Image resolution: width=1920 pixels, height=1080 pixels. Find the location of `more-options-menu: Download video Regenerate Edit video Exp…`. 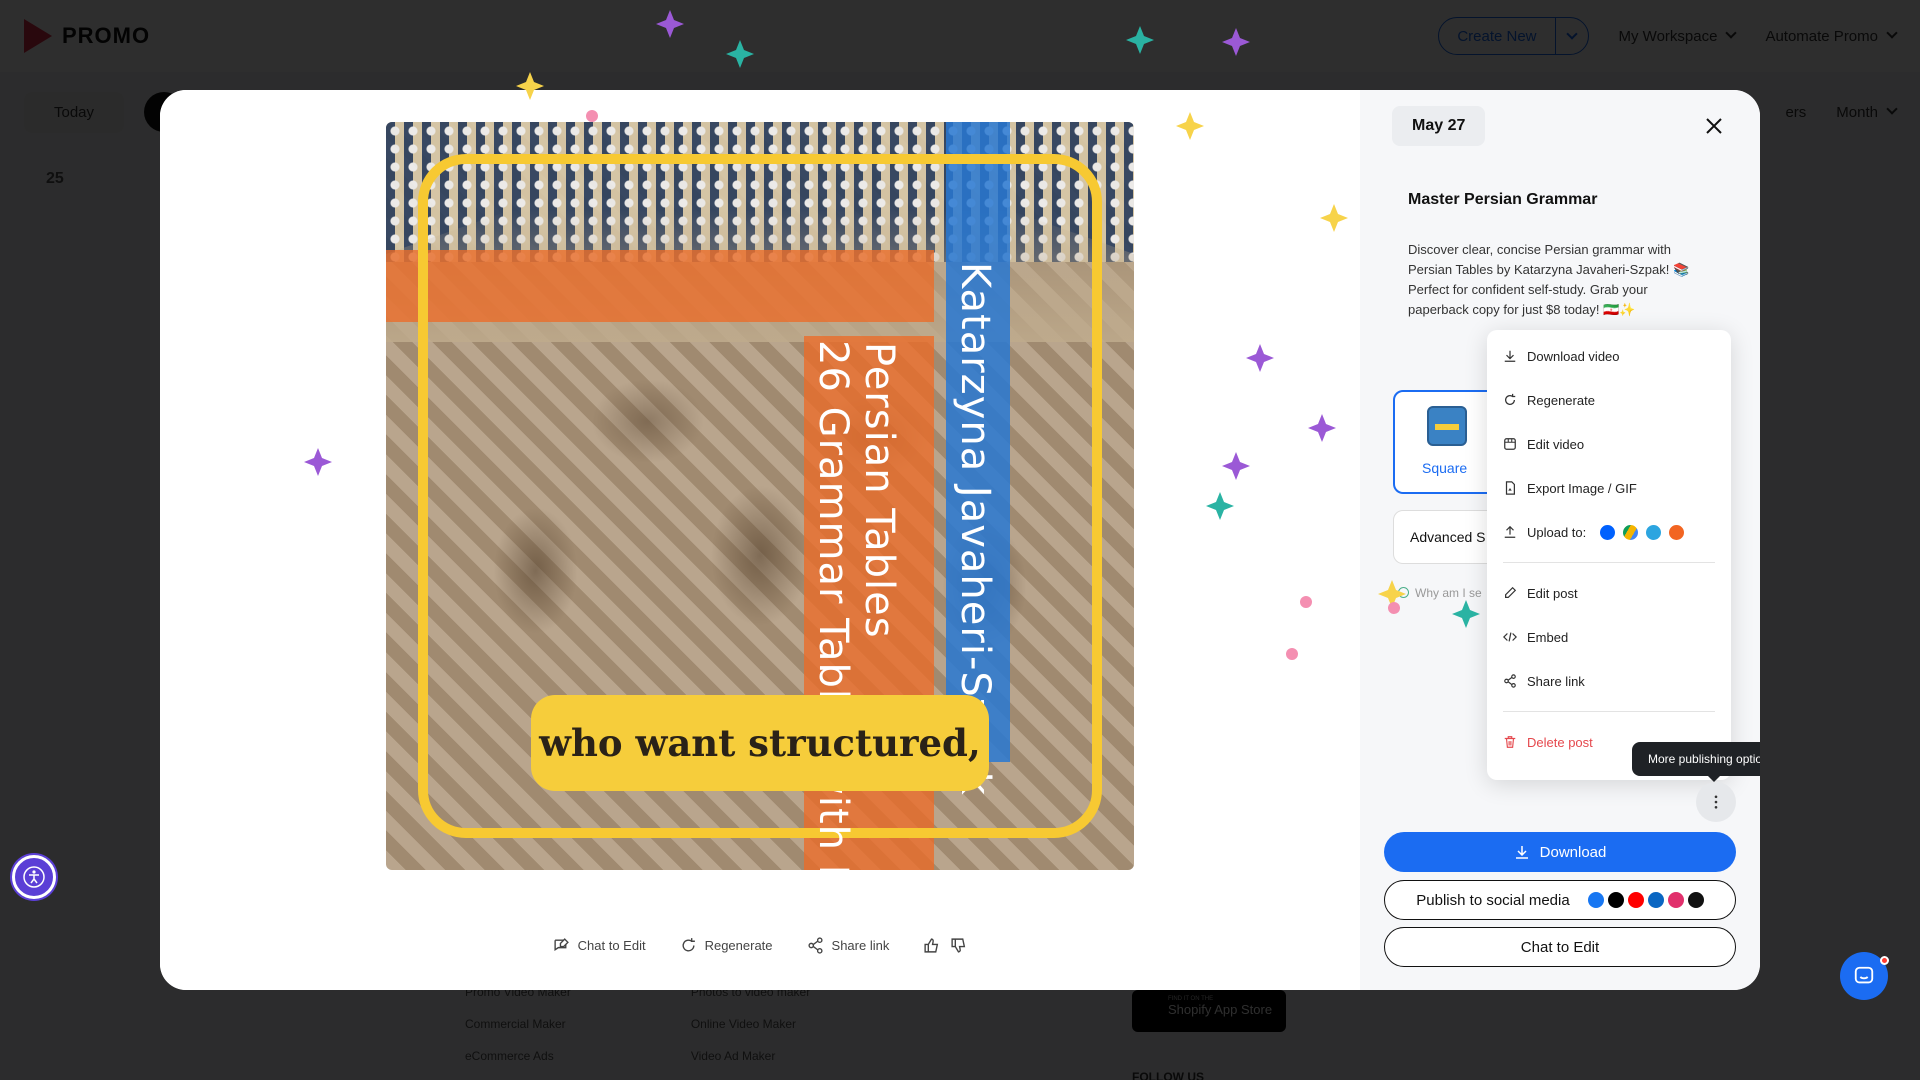

more-options-menu: Download video Regenerate Edit video Exp… is located at coordinates (1609, 555).